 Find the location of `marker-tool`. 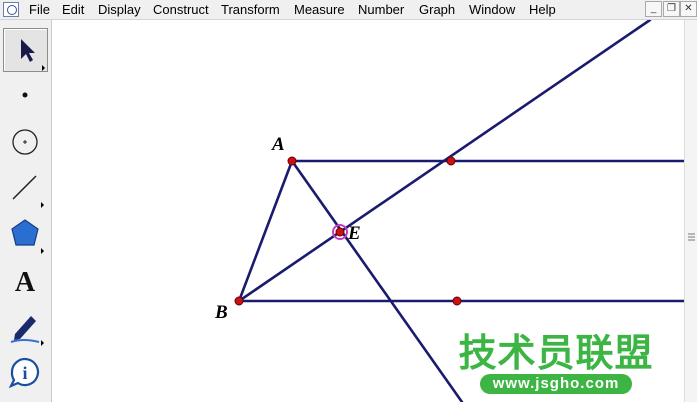

marker-tool is located at coordinates (25, 326).